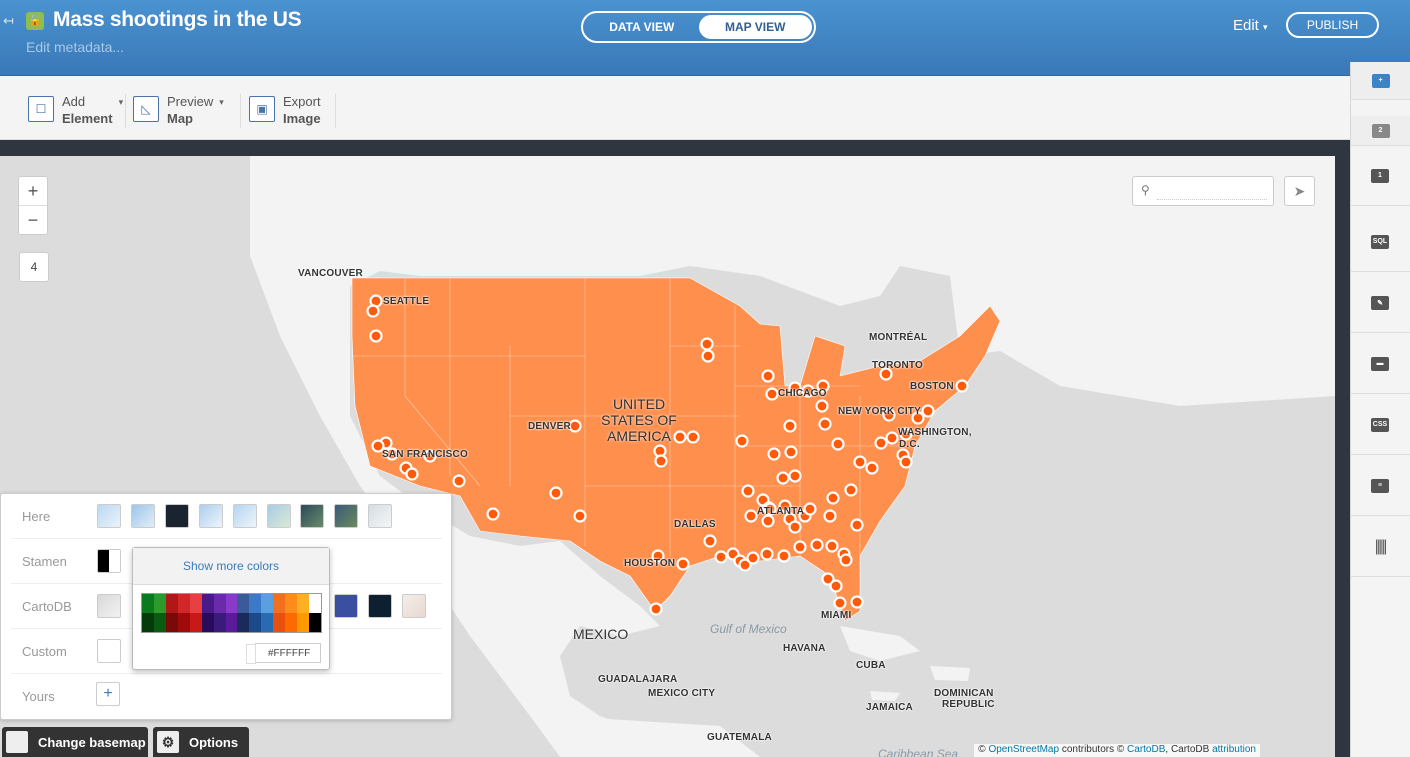 Image resolution: width=1410 pixels, height=757 pixels. Describe the element at coordinates (201, 742) in the screenshot. I see `options-button: ⚙ Options` at that location.